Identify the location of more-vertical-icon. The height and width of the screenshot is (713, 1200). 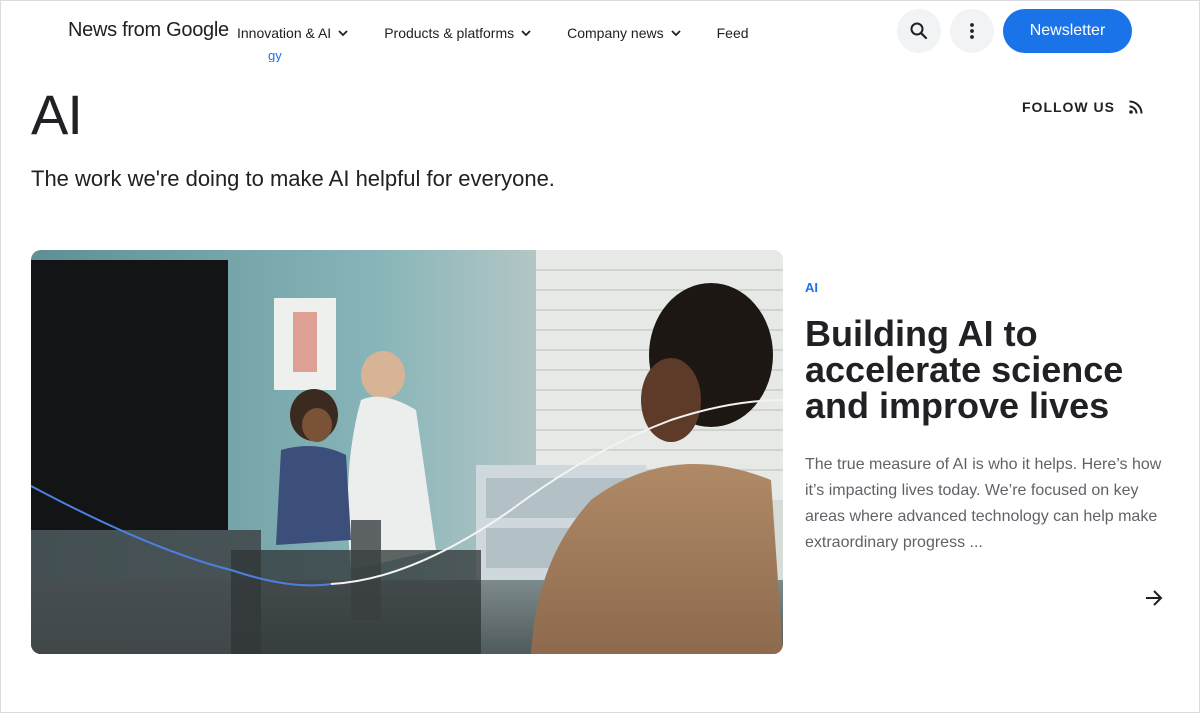
(972, 31).